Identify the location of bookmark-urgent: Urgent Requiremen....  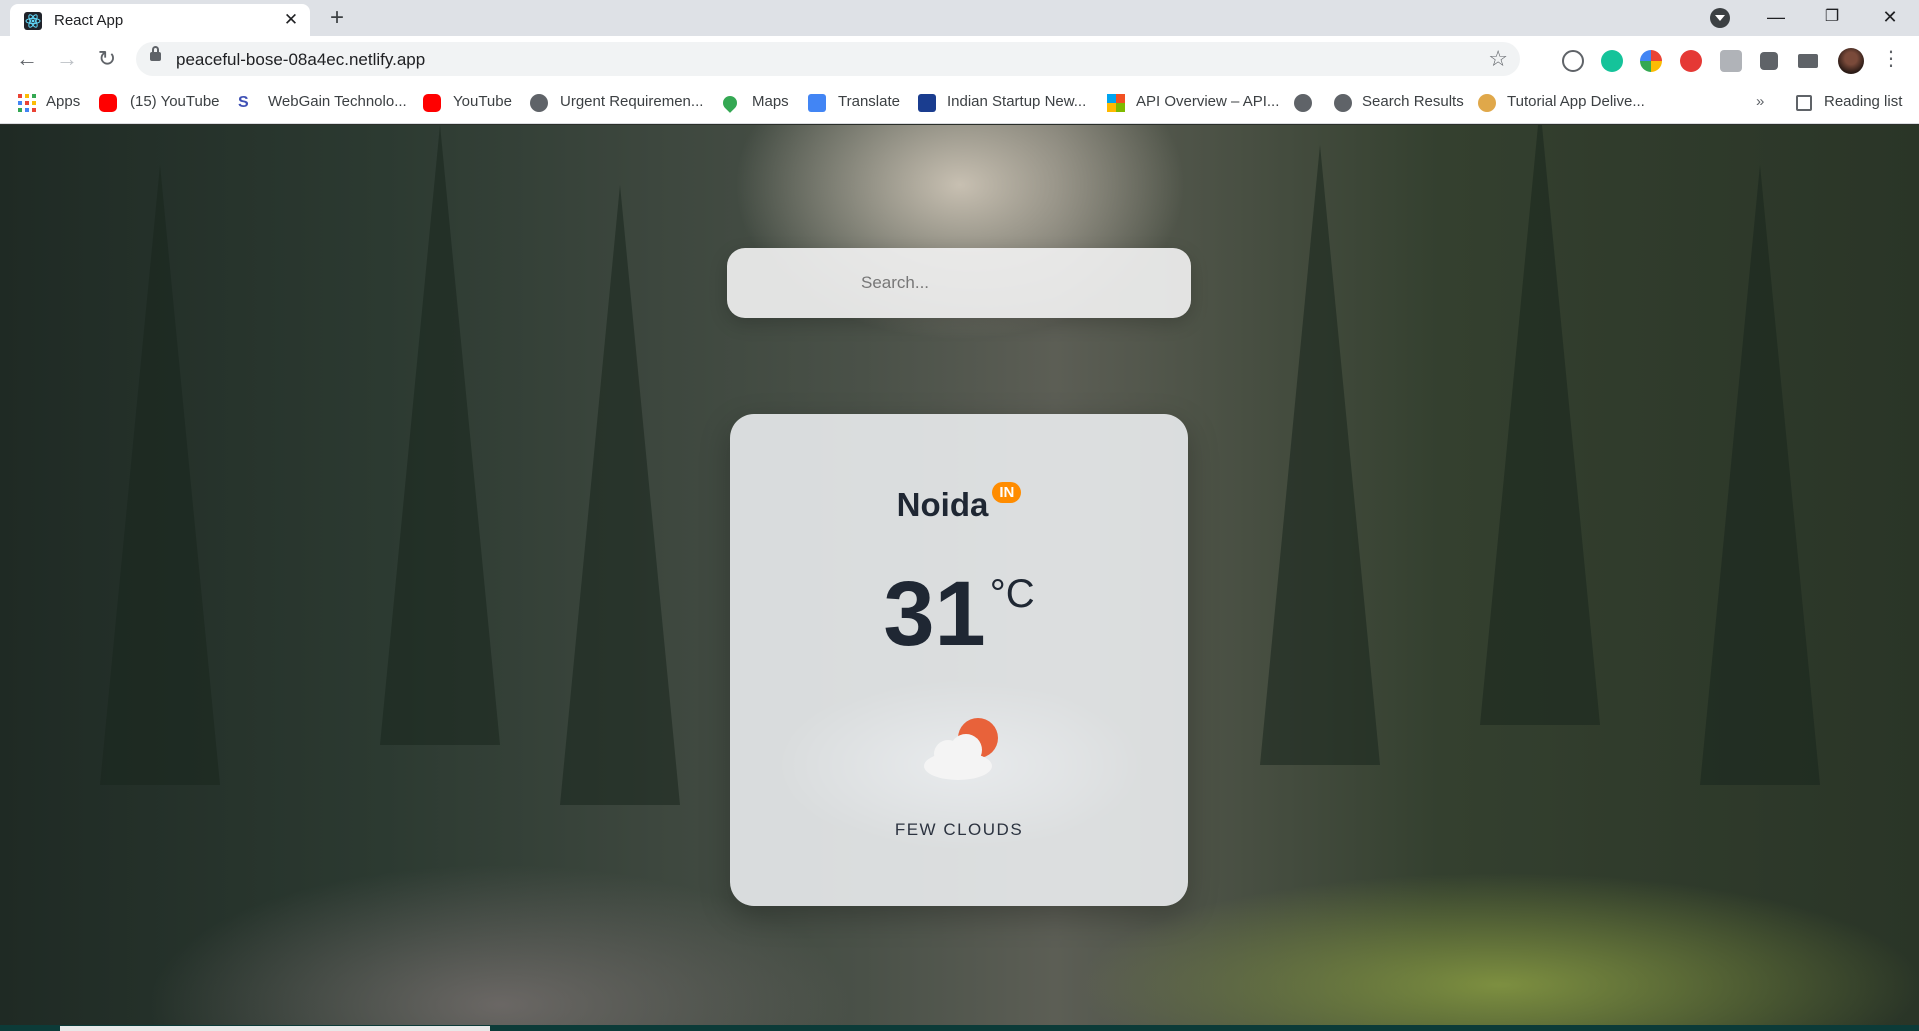
(631, 101).